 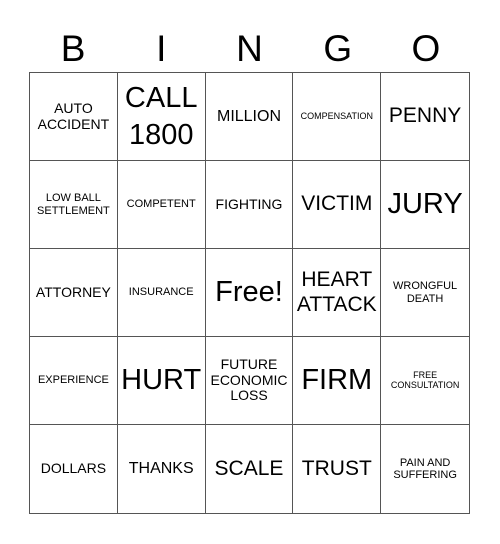 I want to click on bingo-cell: WRONGFUL DEATH, so click(x=425, y=293).